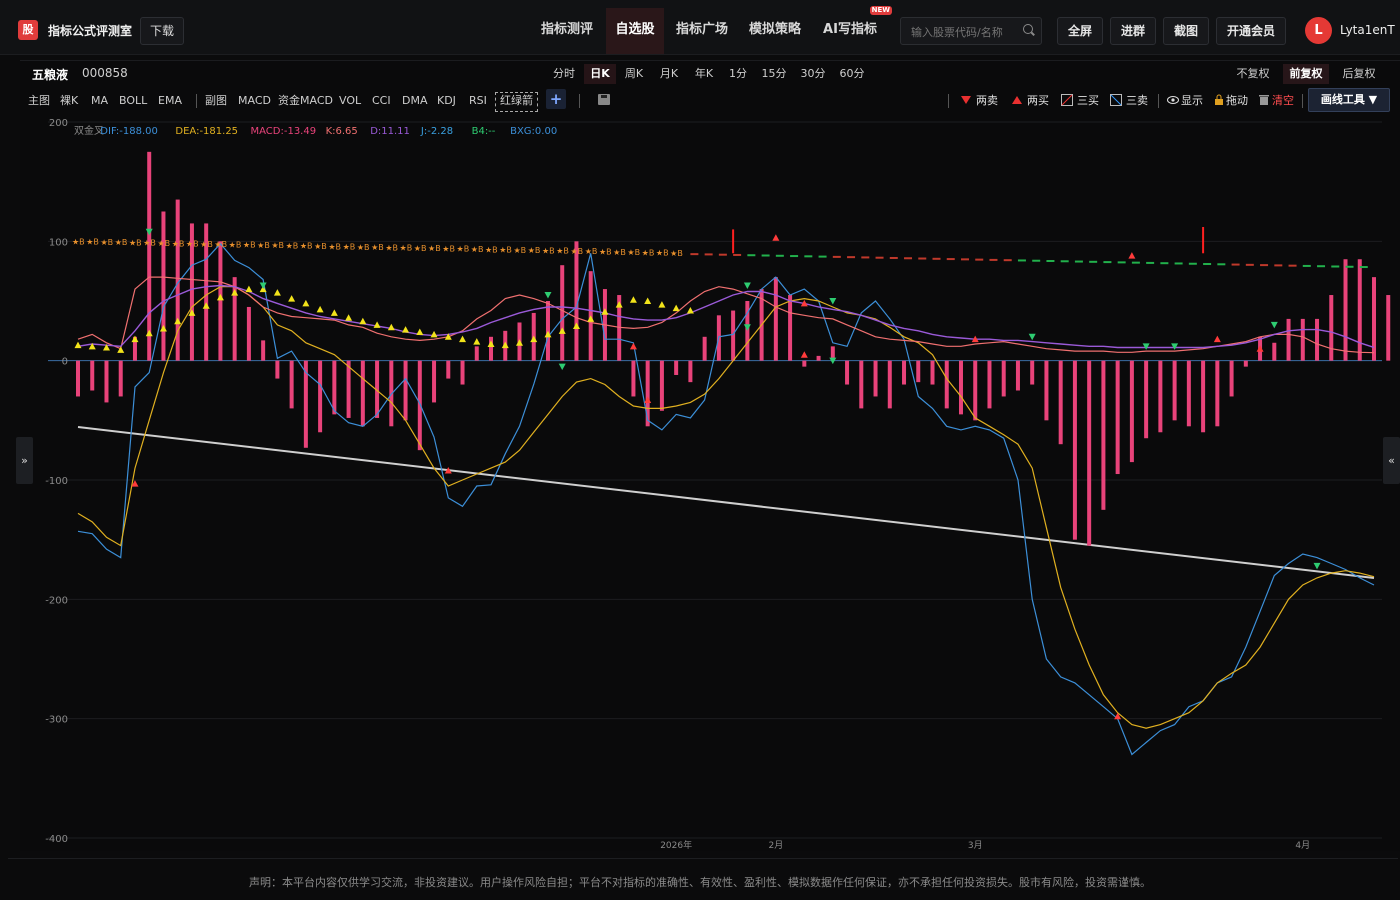 The width and height of the screenshot is (1400, 900). I want to click on y-tick-label: -400, so click(56, 839).